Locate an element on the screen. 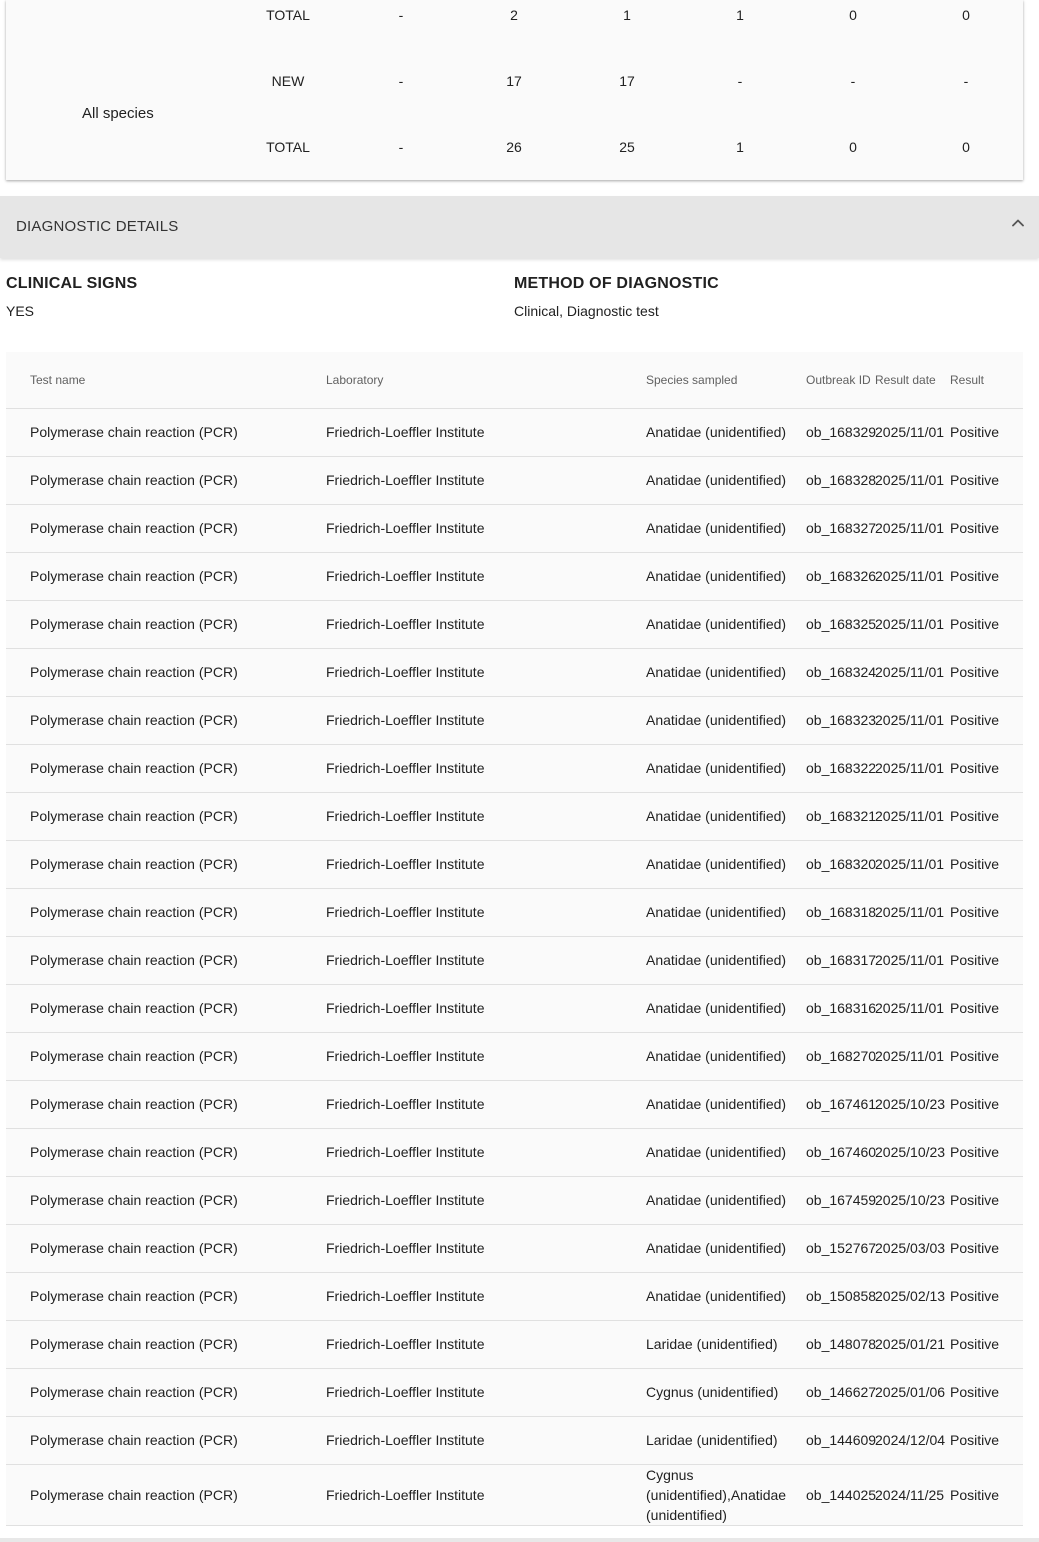  outbreak-id-cell: ob_146627 is located at coordinates (841, 1392).